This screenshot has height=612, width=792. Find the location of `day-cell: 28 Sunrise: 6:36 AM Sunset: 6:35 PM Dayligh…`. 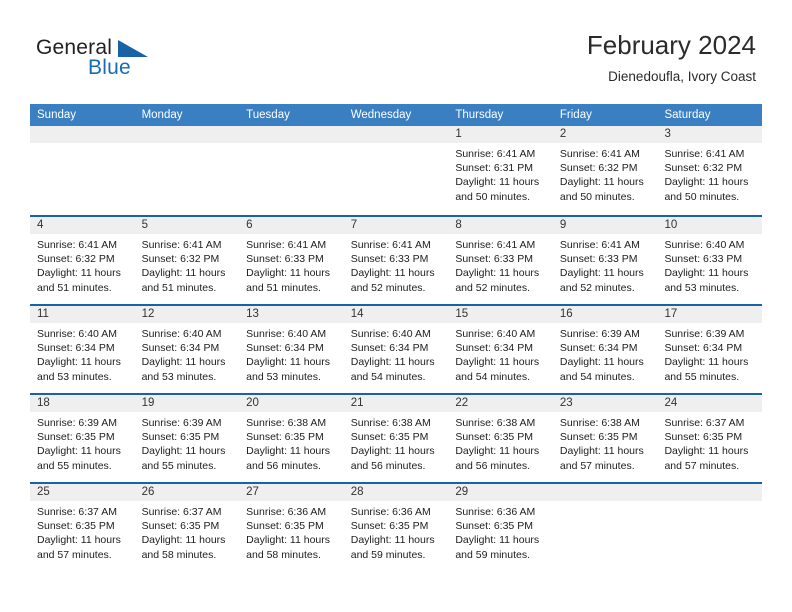

day-cell: 28 Sunrise: 6:36 AM Sunset: 6:35 PM Dayligh… is located at coordinates (396, 527).